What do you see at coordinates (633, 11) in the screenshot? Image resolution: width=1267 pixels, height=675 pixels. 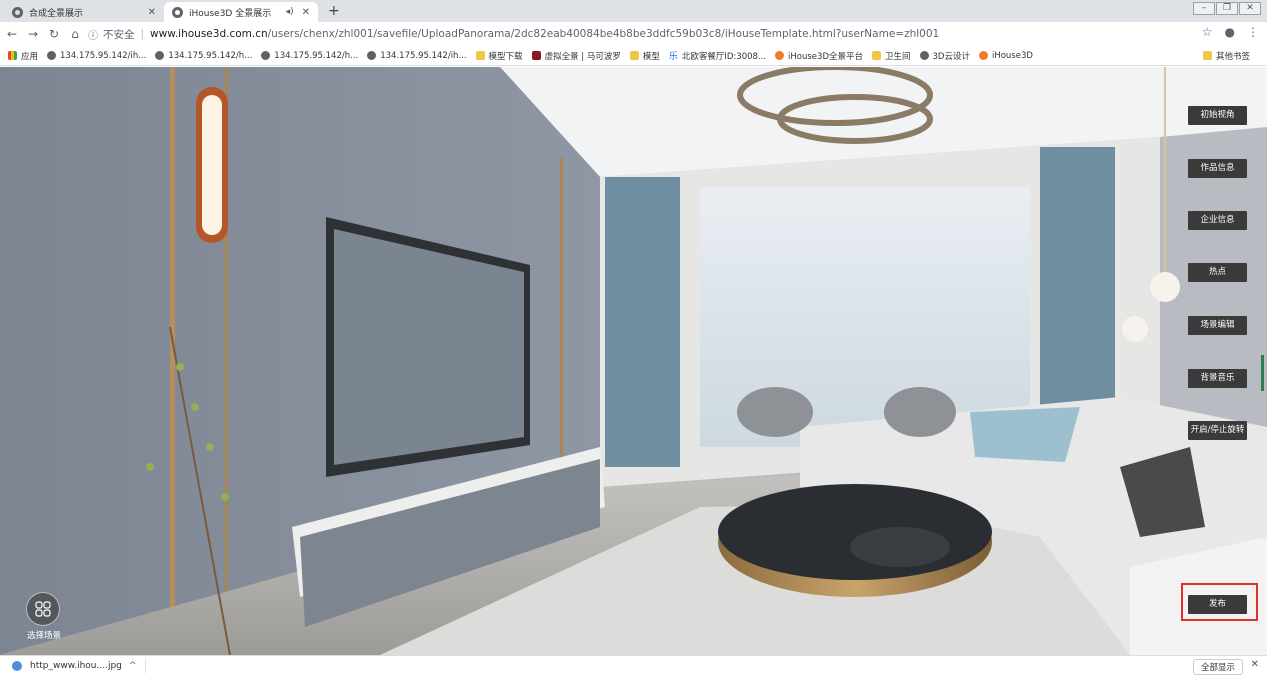 I see `tab-strip: 合成全景展示 ✕ iHouse3D 全景展示 ◂) ✕ + – ❐ ✕` at bounding box center [633, 11].